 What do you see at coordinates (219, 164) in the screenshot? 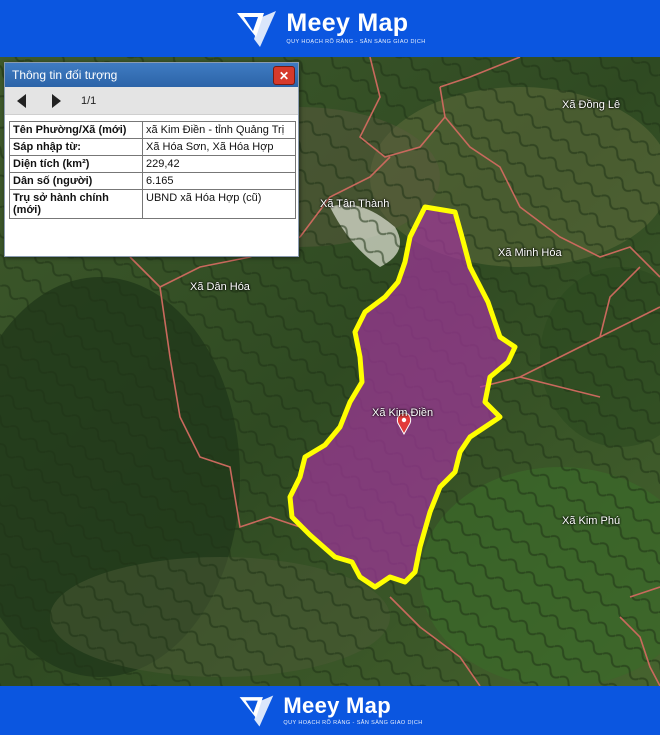
I see `attribute-value: 229,42` at bounding box center [219, 164].